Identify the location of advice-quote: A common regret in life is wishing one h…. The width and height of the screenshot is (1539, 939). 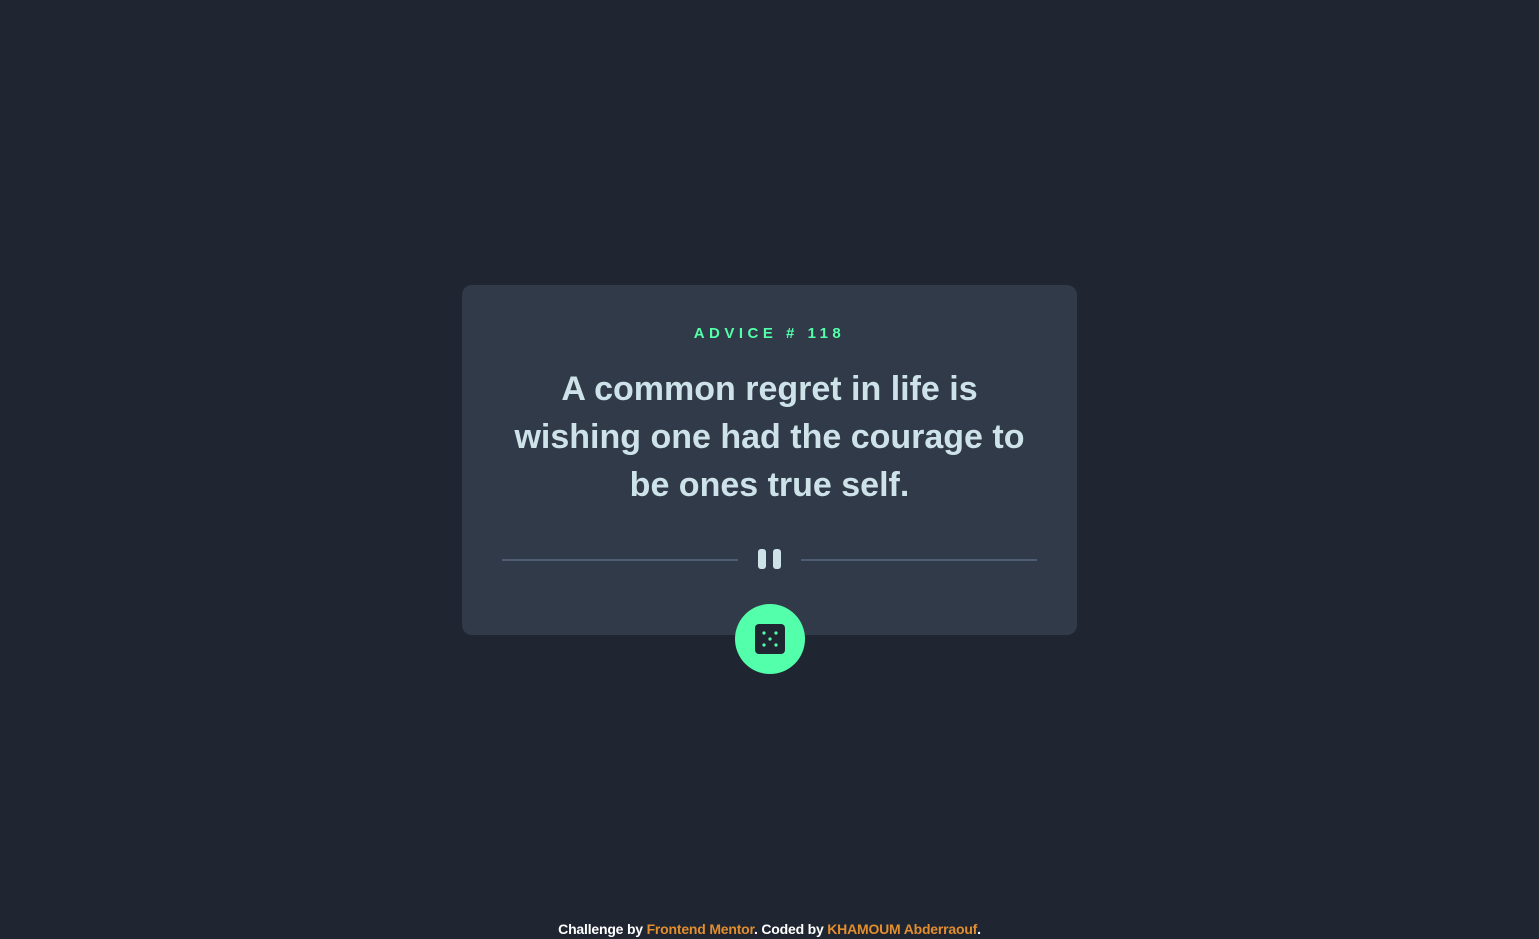
(769, 437).